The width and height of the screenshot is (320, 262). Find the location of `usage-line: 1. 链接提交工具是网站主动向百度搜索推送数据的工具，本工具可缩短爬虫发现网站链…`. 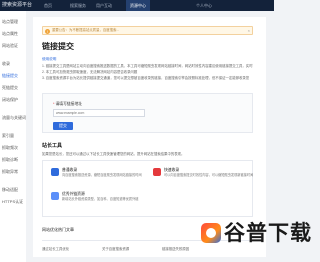

usage-line: 1. 链接提交工具是网站主动向百度搜索推送数据的工具，本工具可缩短爬虫发现网站链… is located at coordinates (147, 66).